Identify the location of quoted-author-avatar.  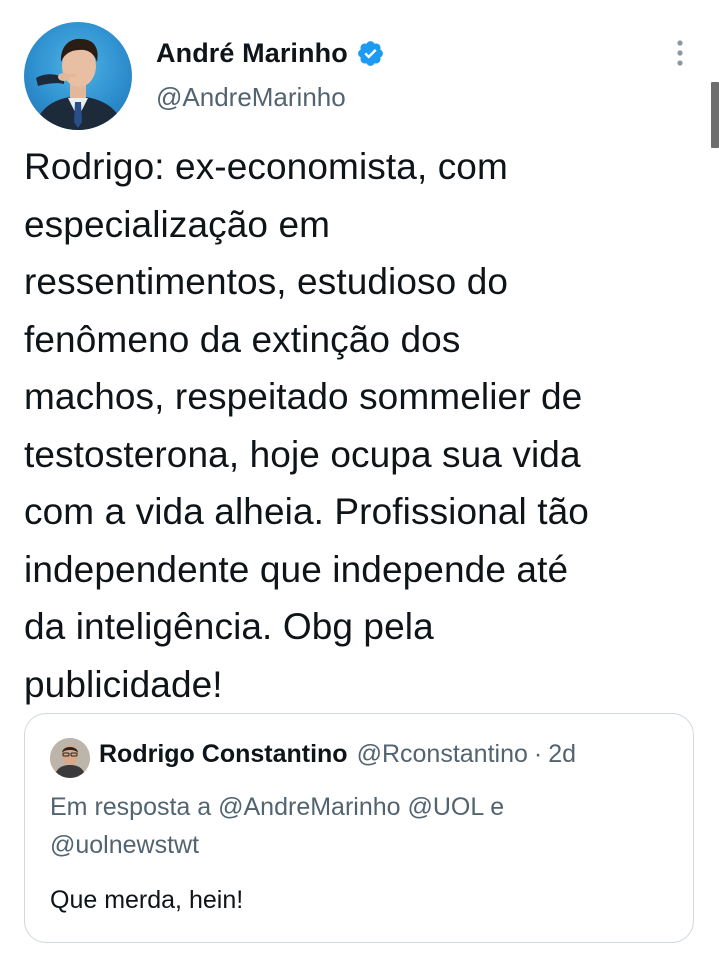
(70, 758).